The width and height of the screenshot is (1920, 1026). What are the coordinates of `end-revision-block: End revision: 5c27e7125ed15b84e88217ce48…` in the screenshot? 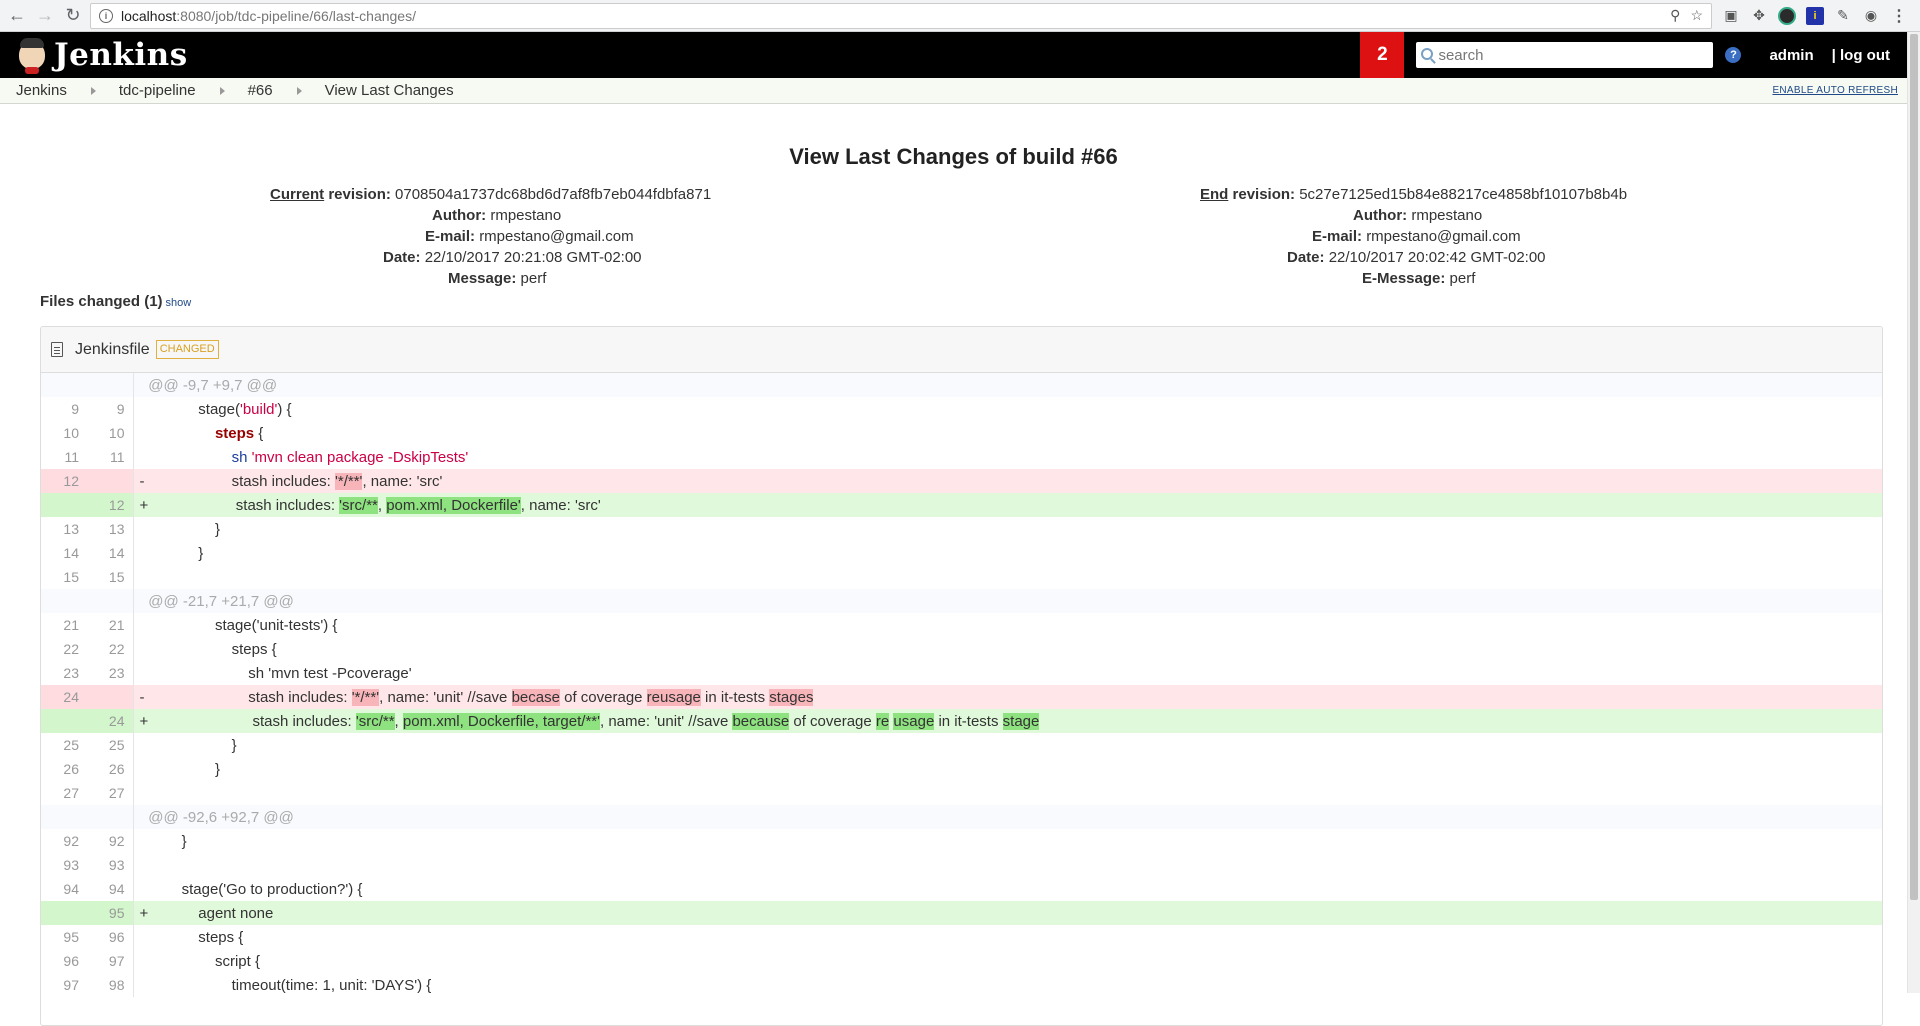 It's located at (1414, 236).